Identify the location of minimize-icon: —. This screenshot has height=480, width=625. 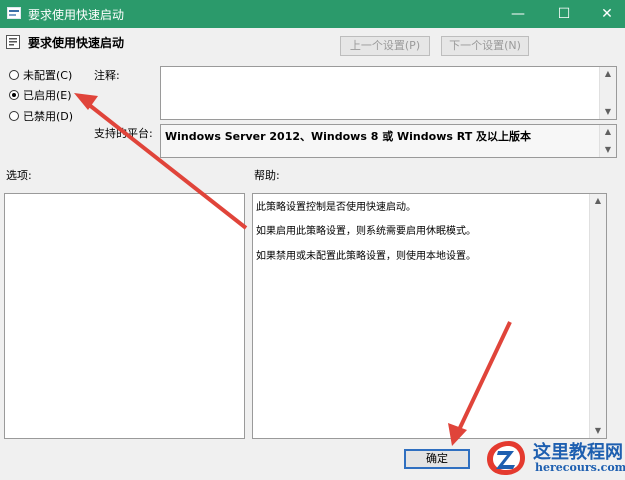
(518, 14).